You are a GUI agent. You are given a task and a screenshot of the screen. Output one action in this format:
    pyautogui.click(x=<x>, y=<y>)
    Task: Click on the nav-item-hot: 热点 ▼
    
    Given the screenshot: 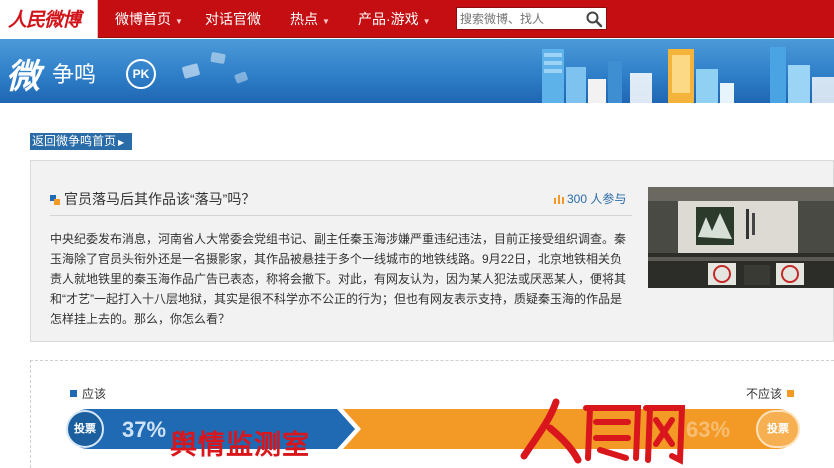 What is the action you would take?
    pyautogui.click(x=310, y=19)
    